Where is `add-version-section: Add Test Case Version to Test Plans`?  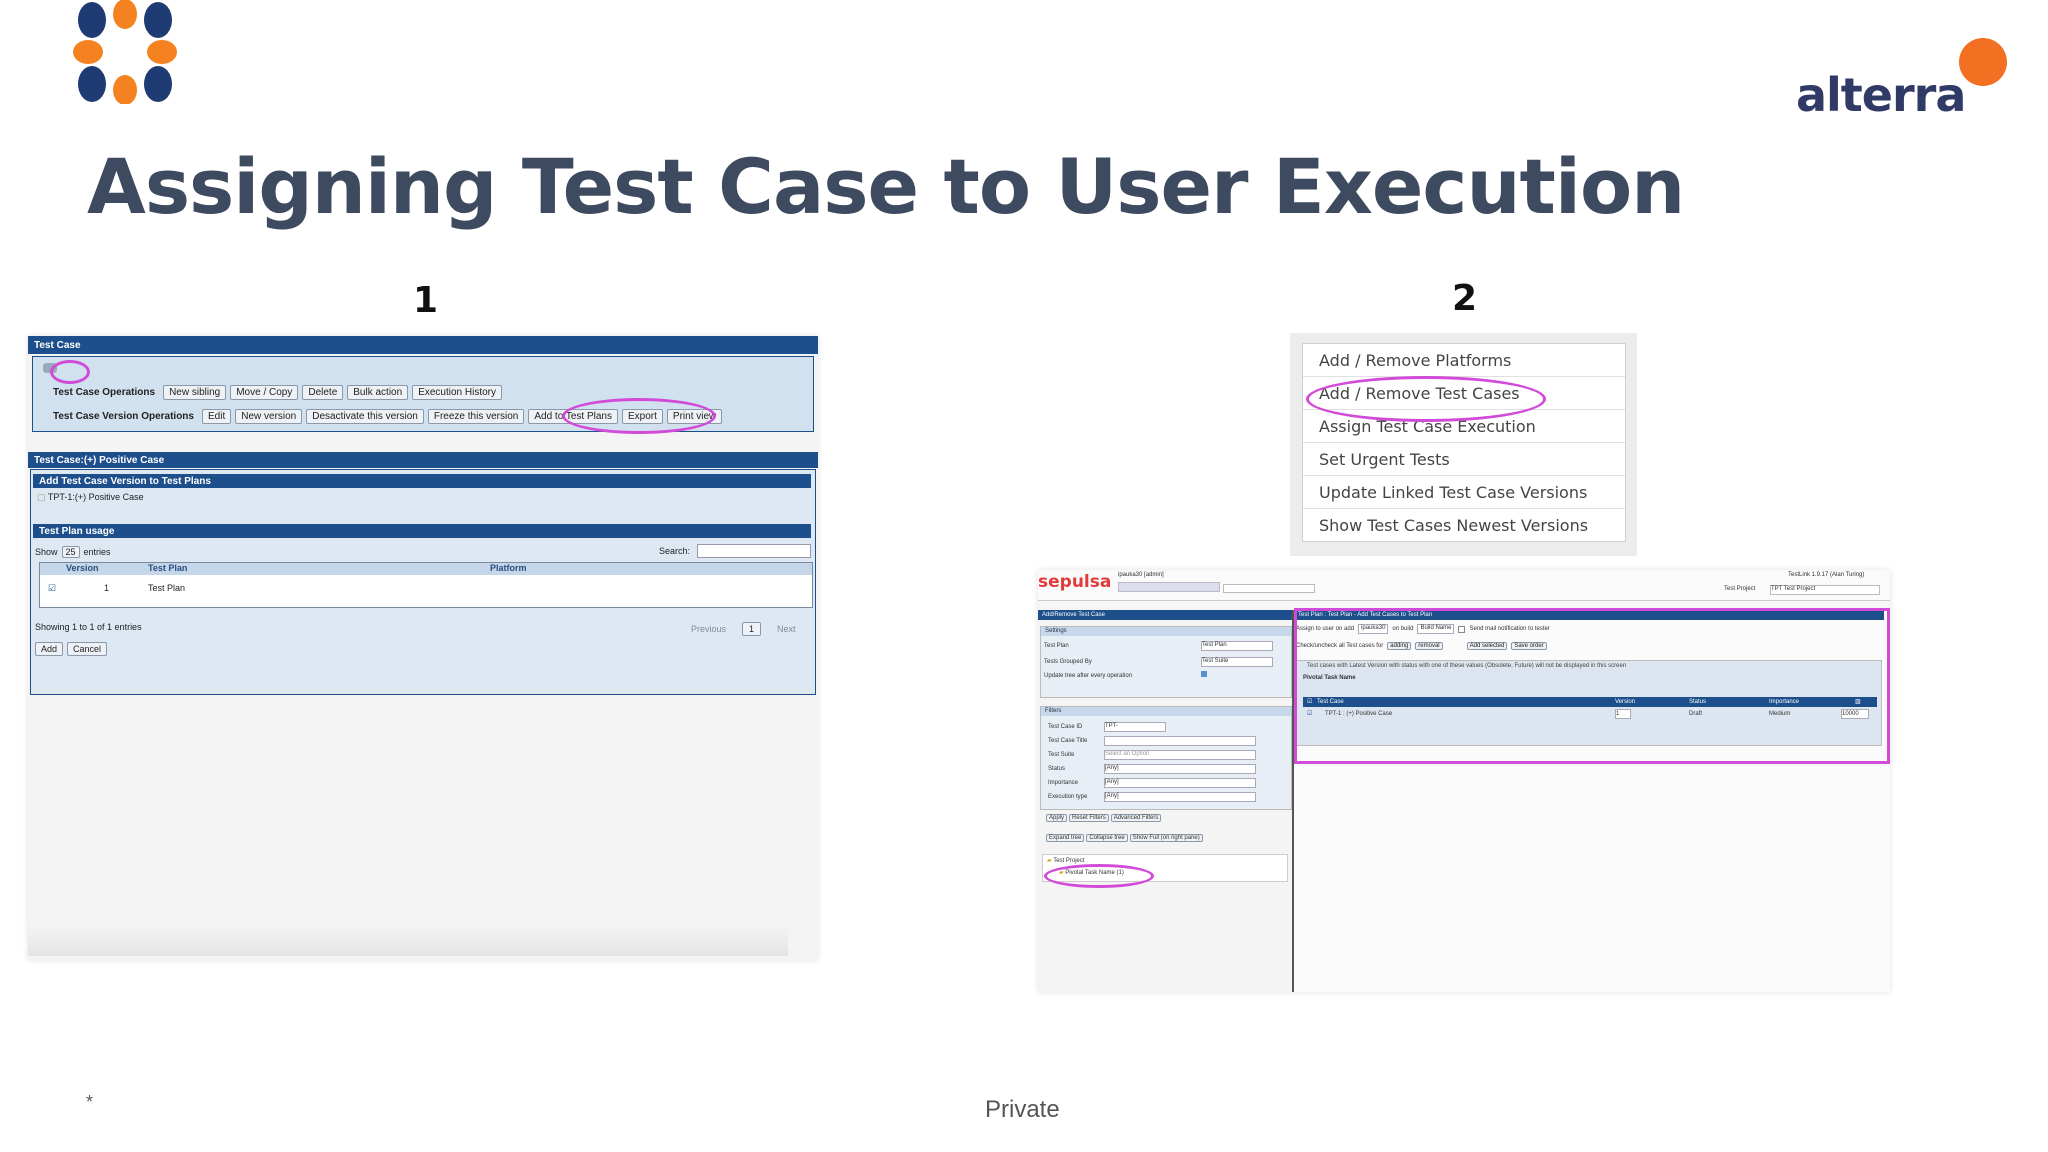
add-version-section: Add Test Case Version to Test Plans is located at coordinates (422, 481).